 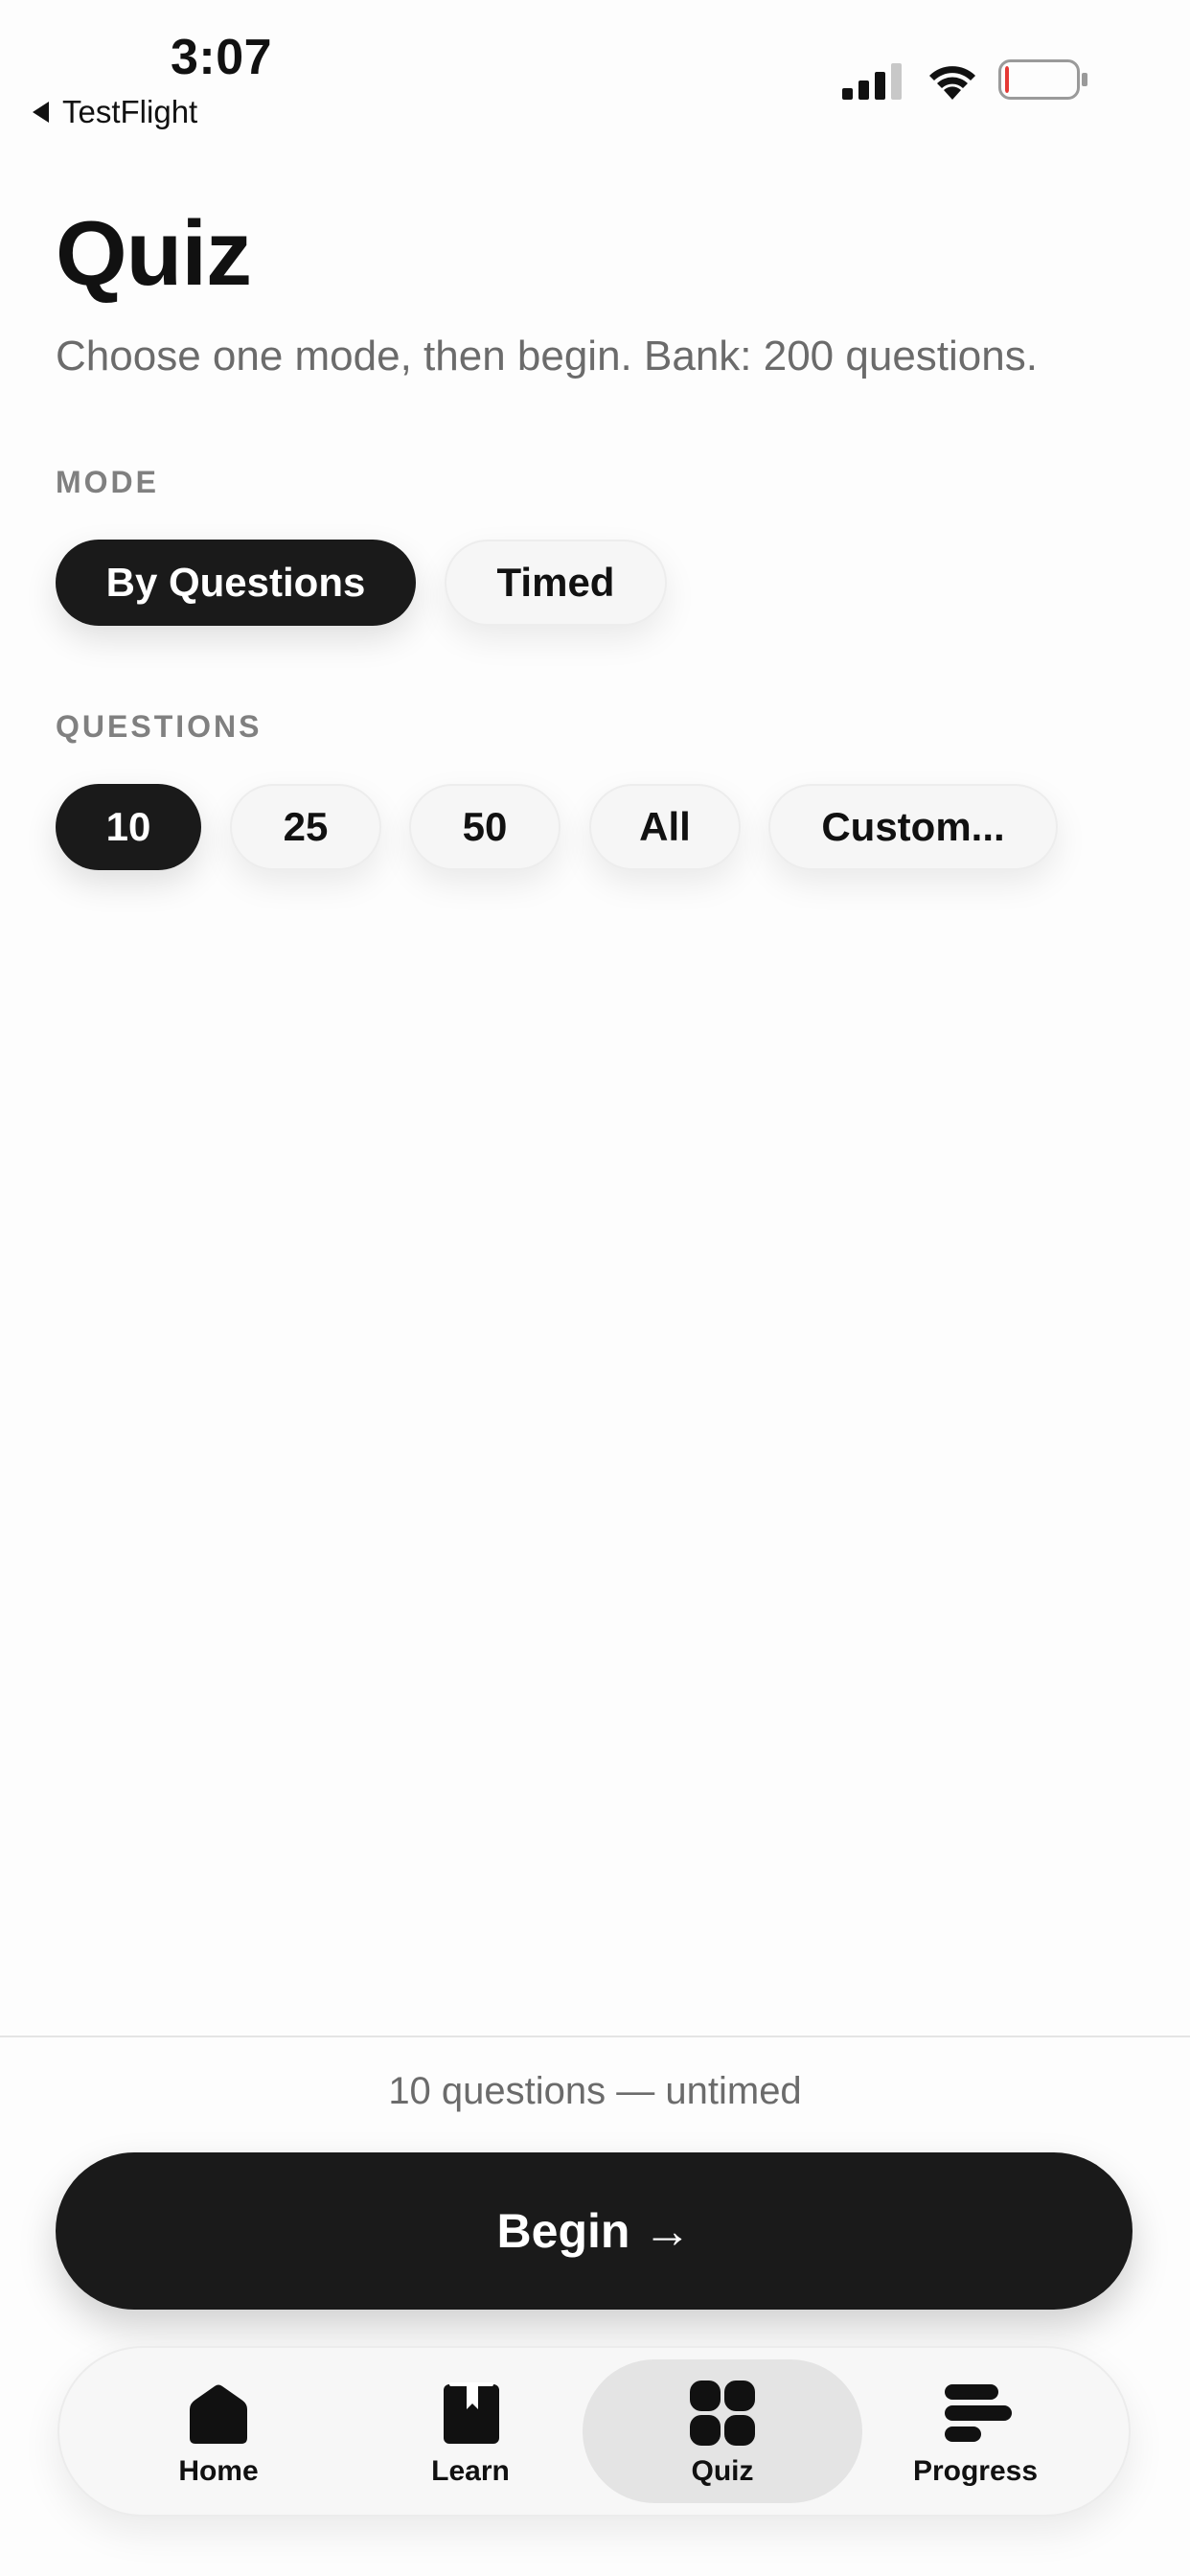 I want to click on question-count-10: 10, so click(x=128, y=827).